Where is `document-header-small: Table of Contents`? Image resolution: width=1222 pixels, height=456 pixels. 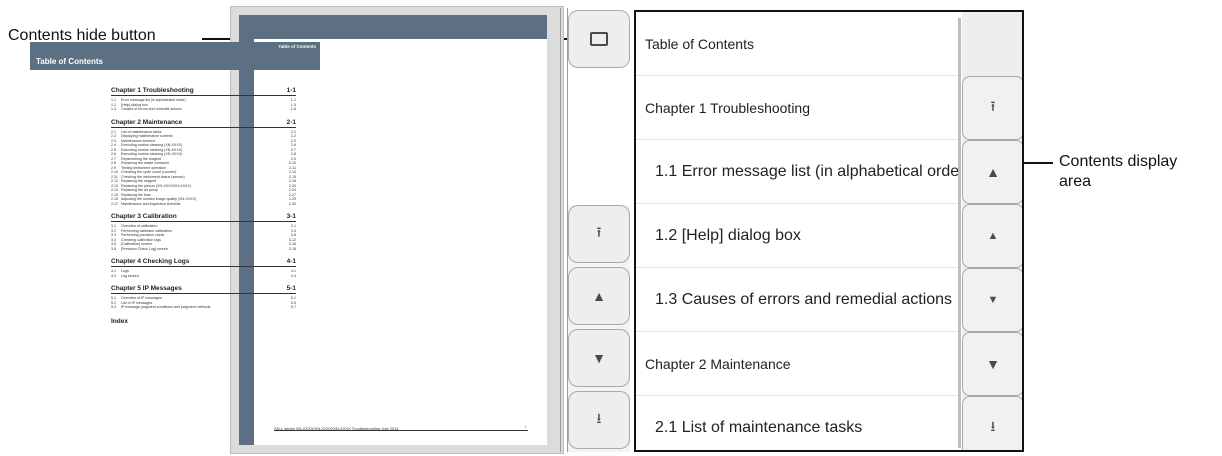 document-header-small: Table of Contents is located at coordinates (297, 46).